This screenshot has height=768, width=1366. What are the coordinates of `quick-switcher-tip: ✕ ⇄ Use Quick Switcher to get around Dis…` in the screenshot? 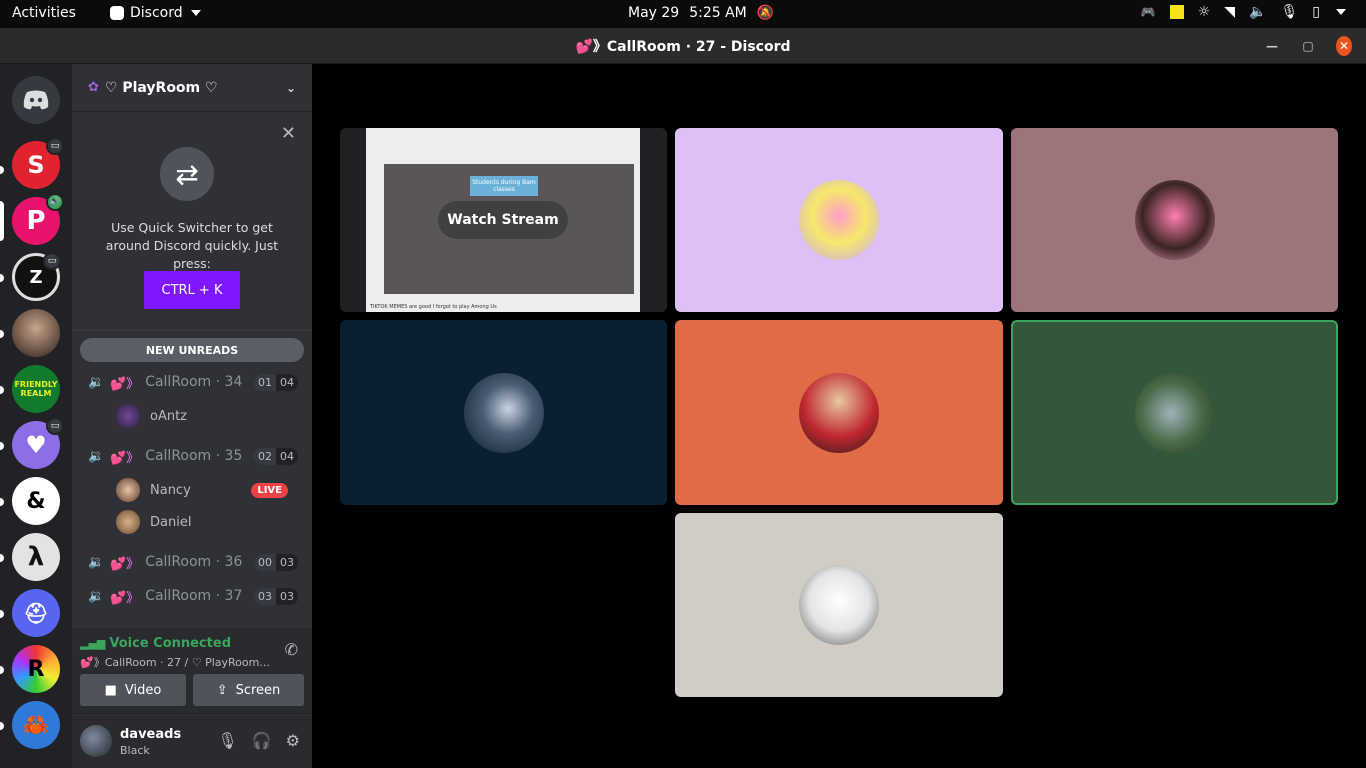 It's located at (192, 222).